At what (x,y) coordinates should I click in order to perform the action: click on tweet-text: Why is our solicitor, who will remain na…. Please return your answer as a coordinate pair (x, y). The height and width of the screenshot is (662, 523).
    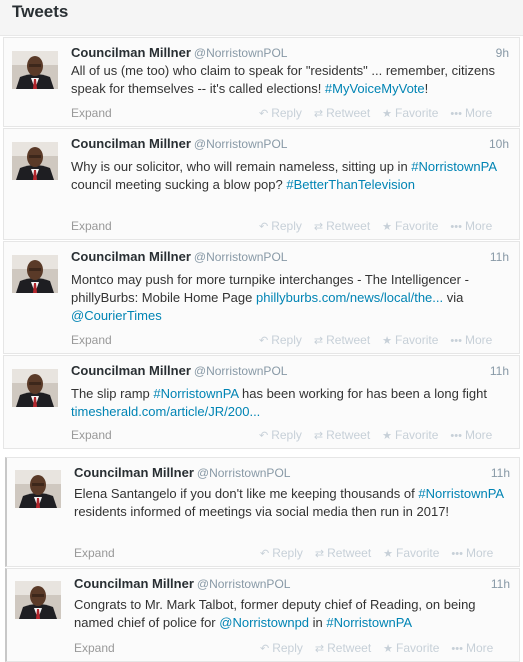
    Looking at the image, I should click on (289, 176).